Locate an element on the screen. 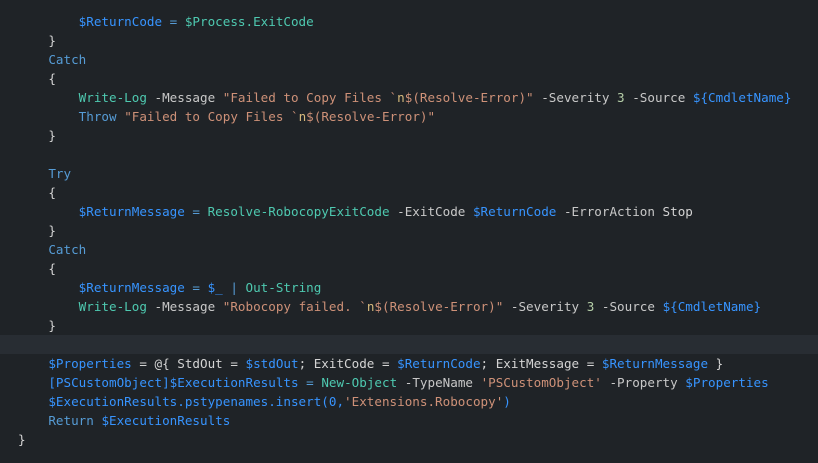  code-token: = @{ StdOut = is located at coordinates (188, 363).